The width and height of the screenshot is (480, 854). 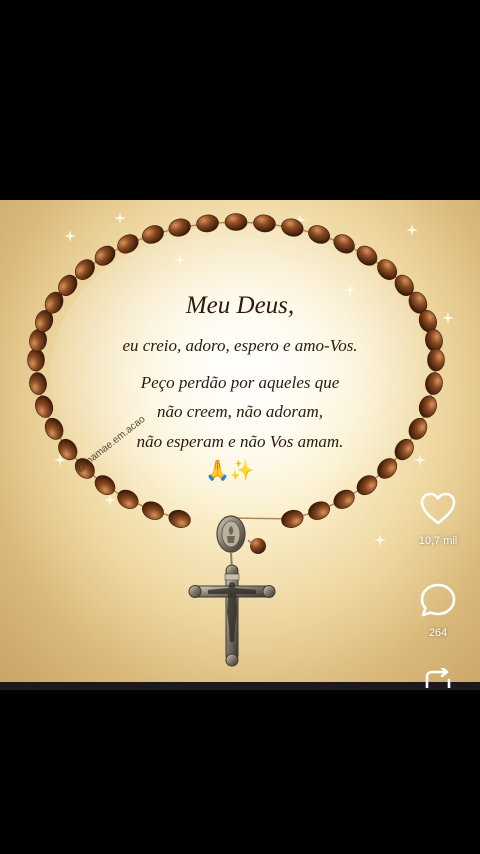 What do you see at coordinates (240, 305) in the screenshot?
I see `prayer-title: Meu Deus,` at bounding box center [240, 305].